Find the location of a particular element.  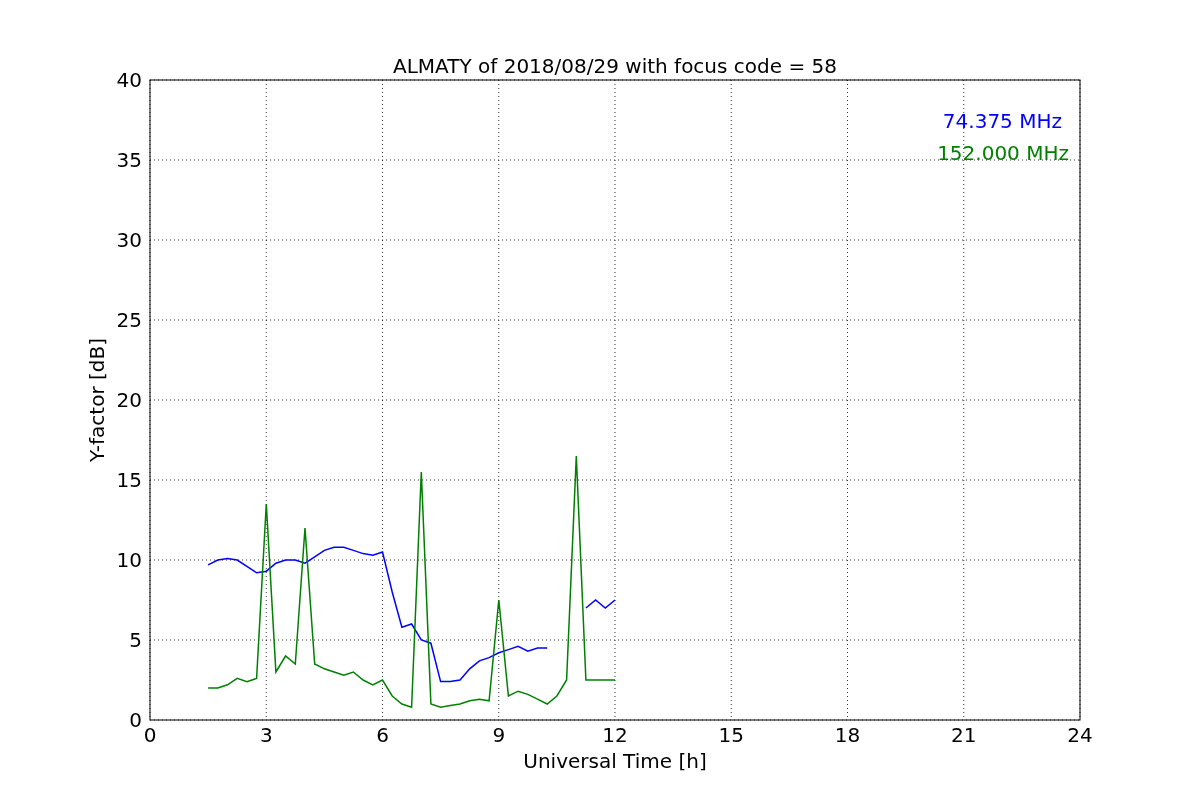

y-tick-label: 5 is located at coordinates (135, 640).